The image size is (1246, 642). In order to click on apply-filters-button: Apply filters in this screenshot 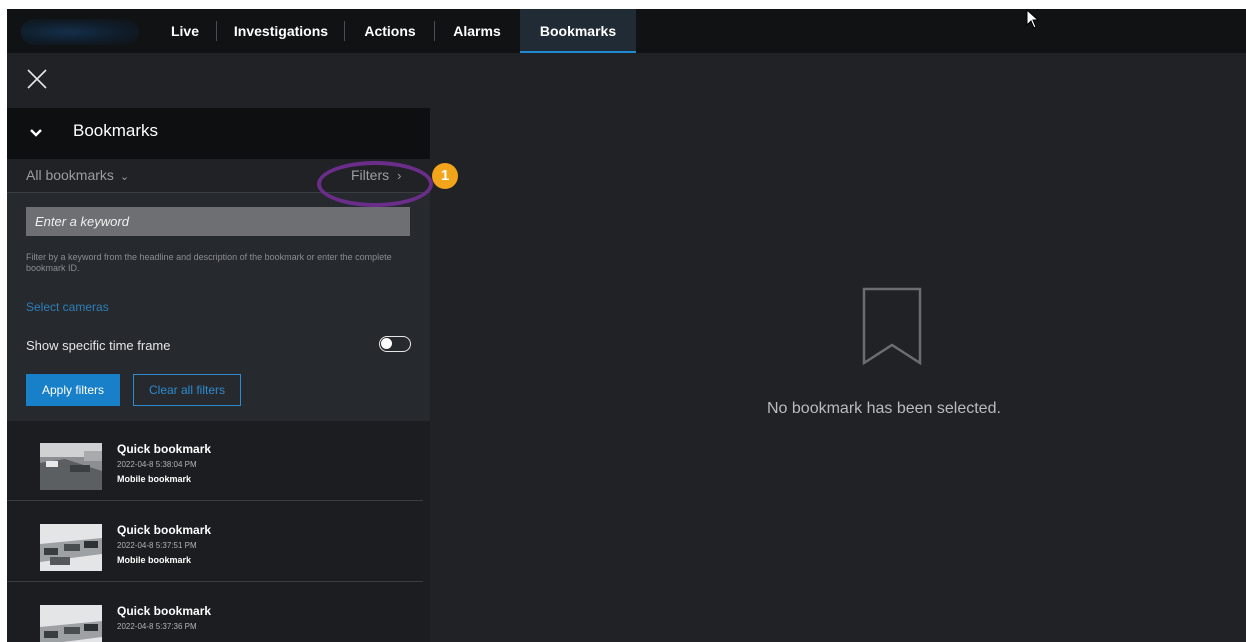, I will do `click(73, 390)`.